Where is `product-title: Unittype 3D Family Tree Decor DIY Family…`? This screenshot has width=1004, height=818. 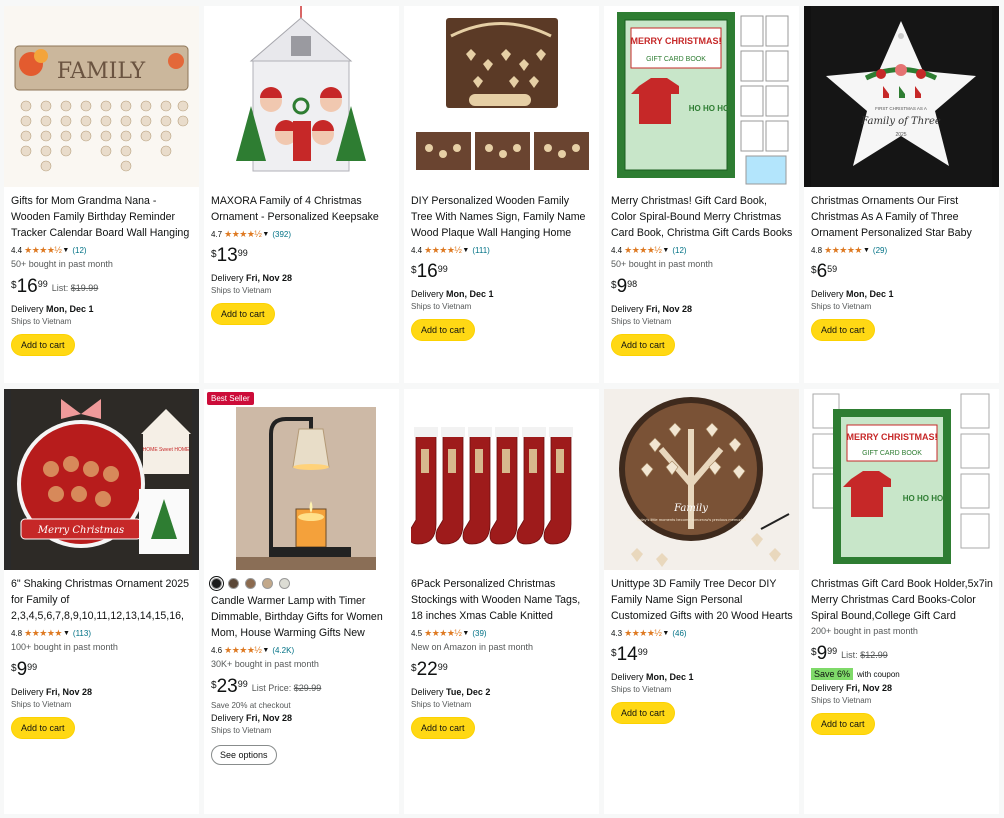
product-title: Unittype 3D Family Tree Decor DIY Family… is located at coordinates (702, 600).